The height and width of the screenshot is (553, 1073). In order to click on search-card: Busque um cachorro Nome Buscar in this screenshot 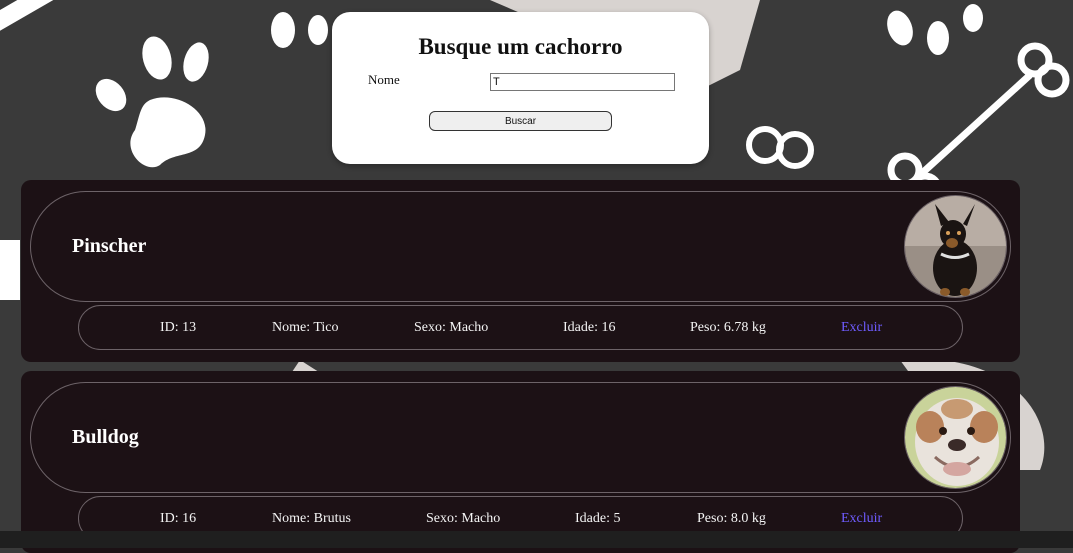, I will do `click(520, 88)`.